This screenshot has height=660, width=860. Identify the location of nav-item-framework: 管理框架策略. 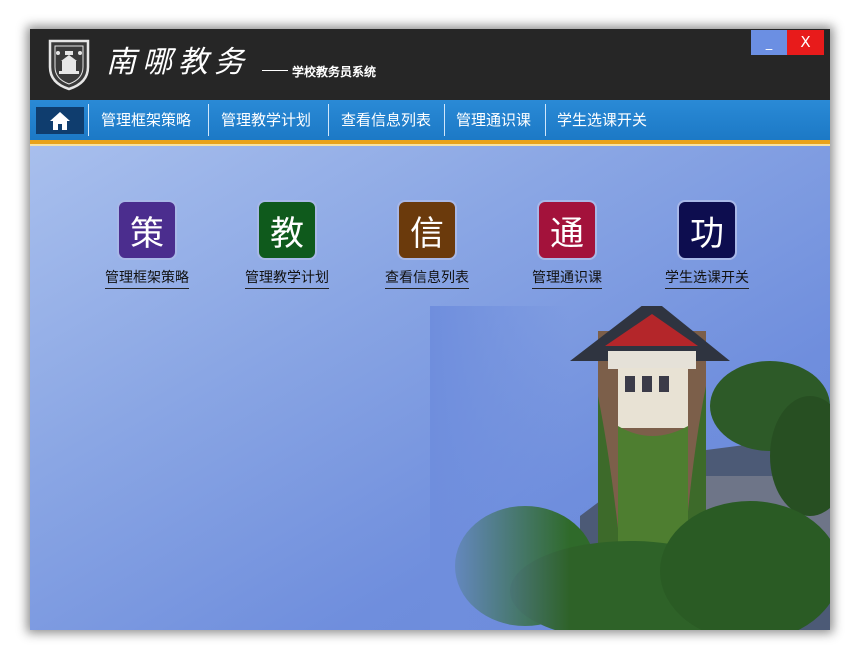
(146, 120).